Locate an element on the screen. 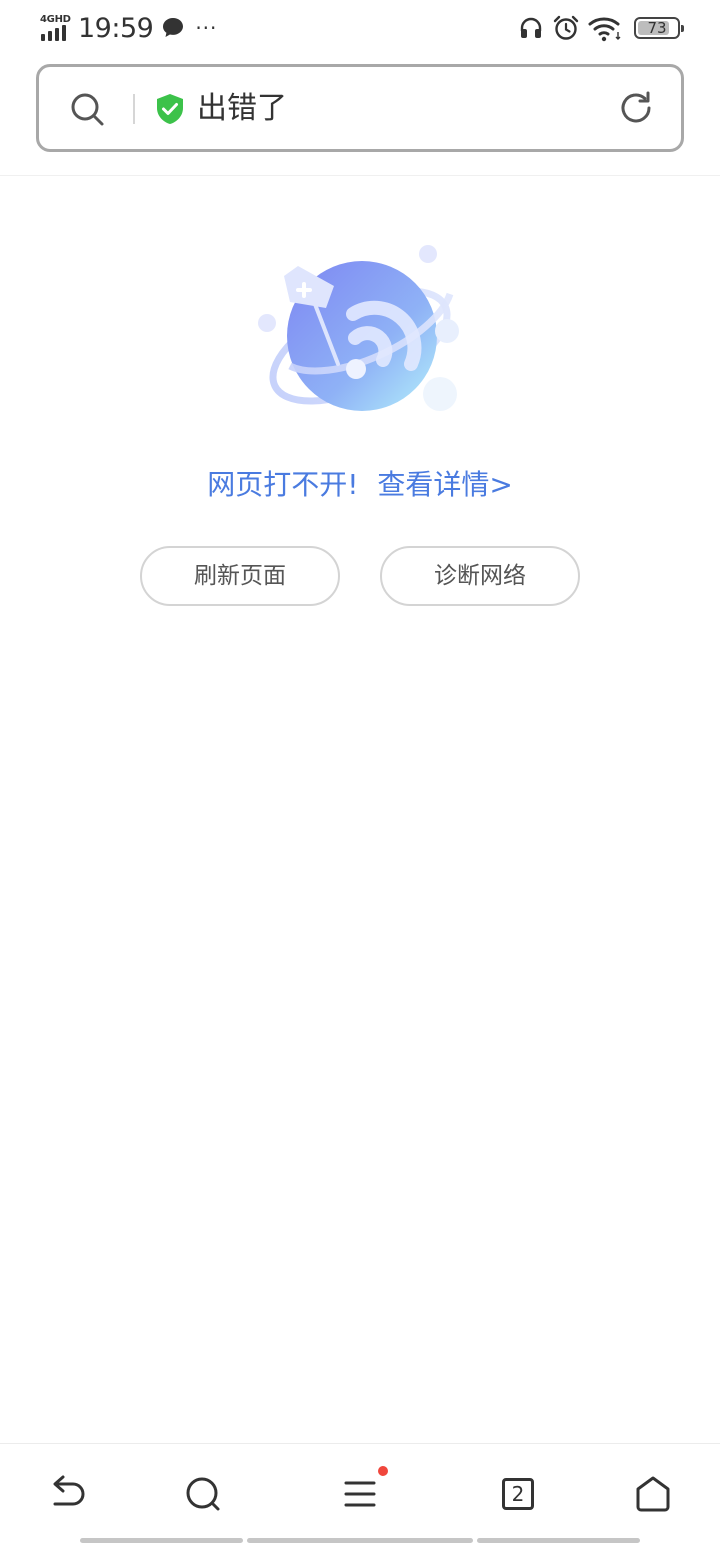  notification-dot is located at coordinates (383, 1471).